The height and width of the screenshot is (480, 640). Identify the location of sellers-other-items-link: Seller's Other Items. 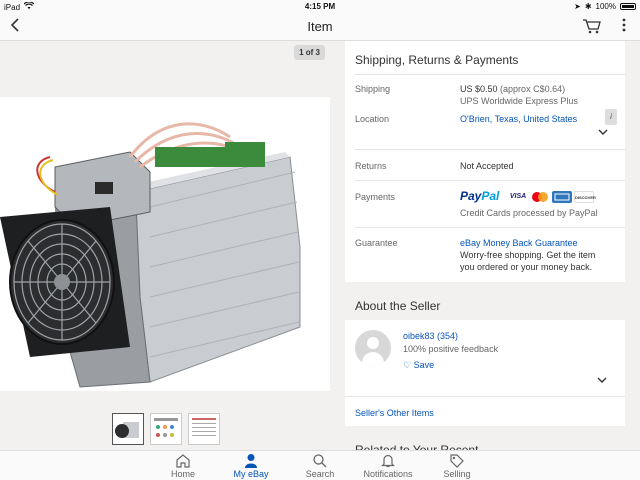
(394, 413).